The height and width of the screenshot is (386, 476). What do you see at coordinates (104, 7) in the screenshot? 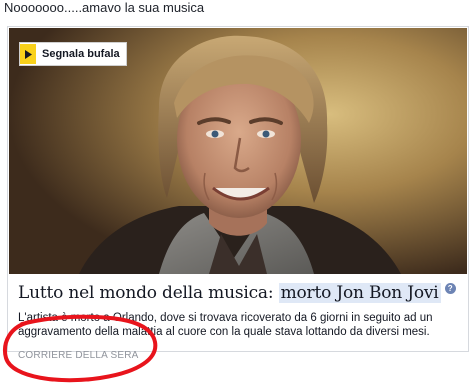
I see `post-text: Nooooooo.....amavo la sua musica` at bounding box center [104, 7].